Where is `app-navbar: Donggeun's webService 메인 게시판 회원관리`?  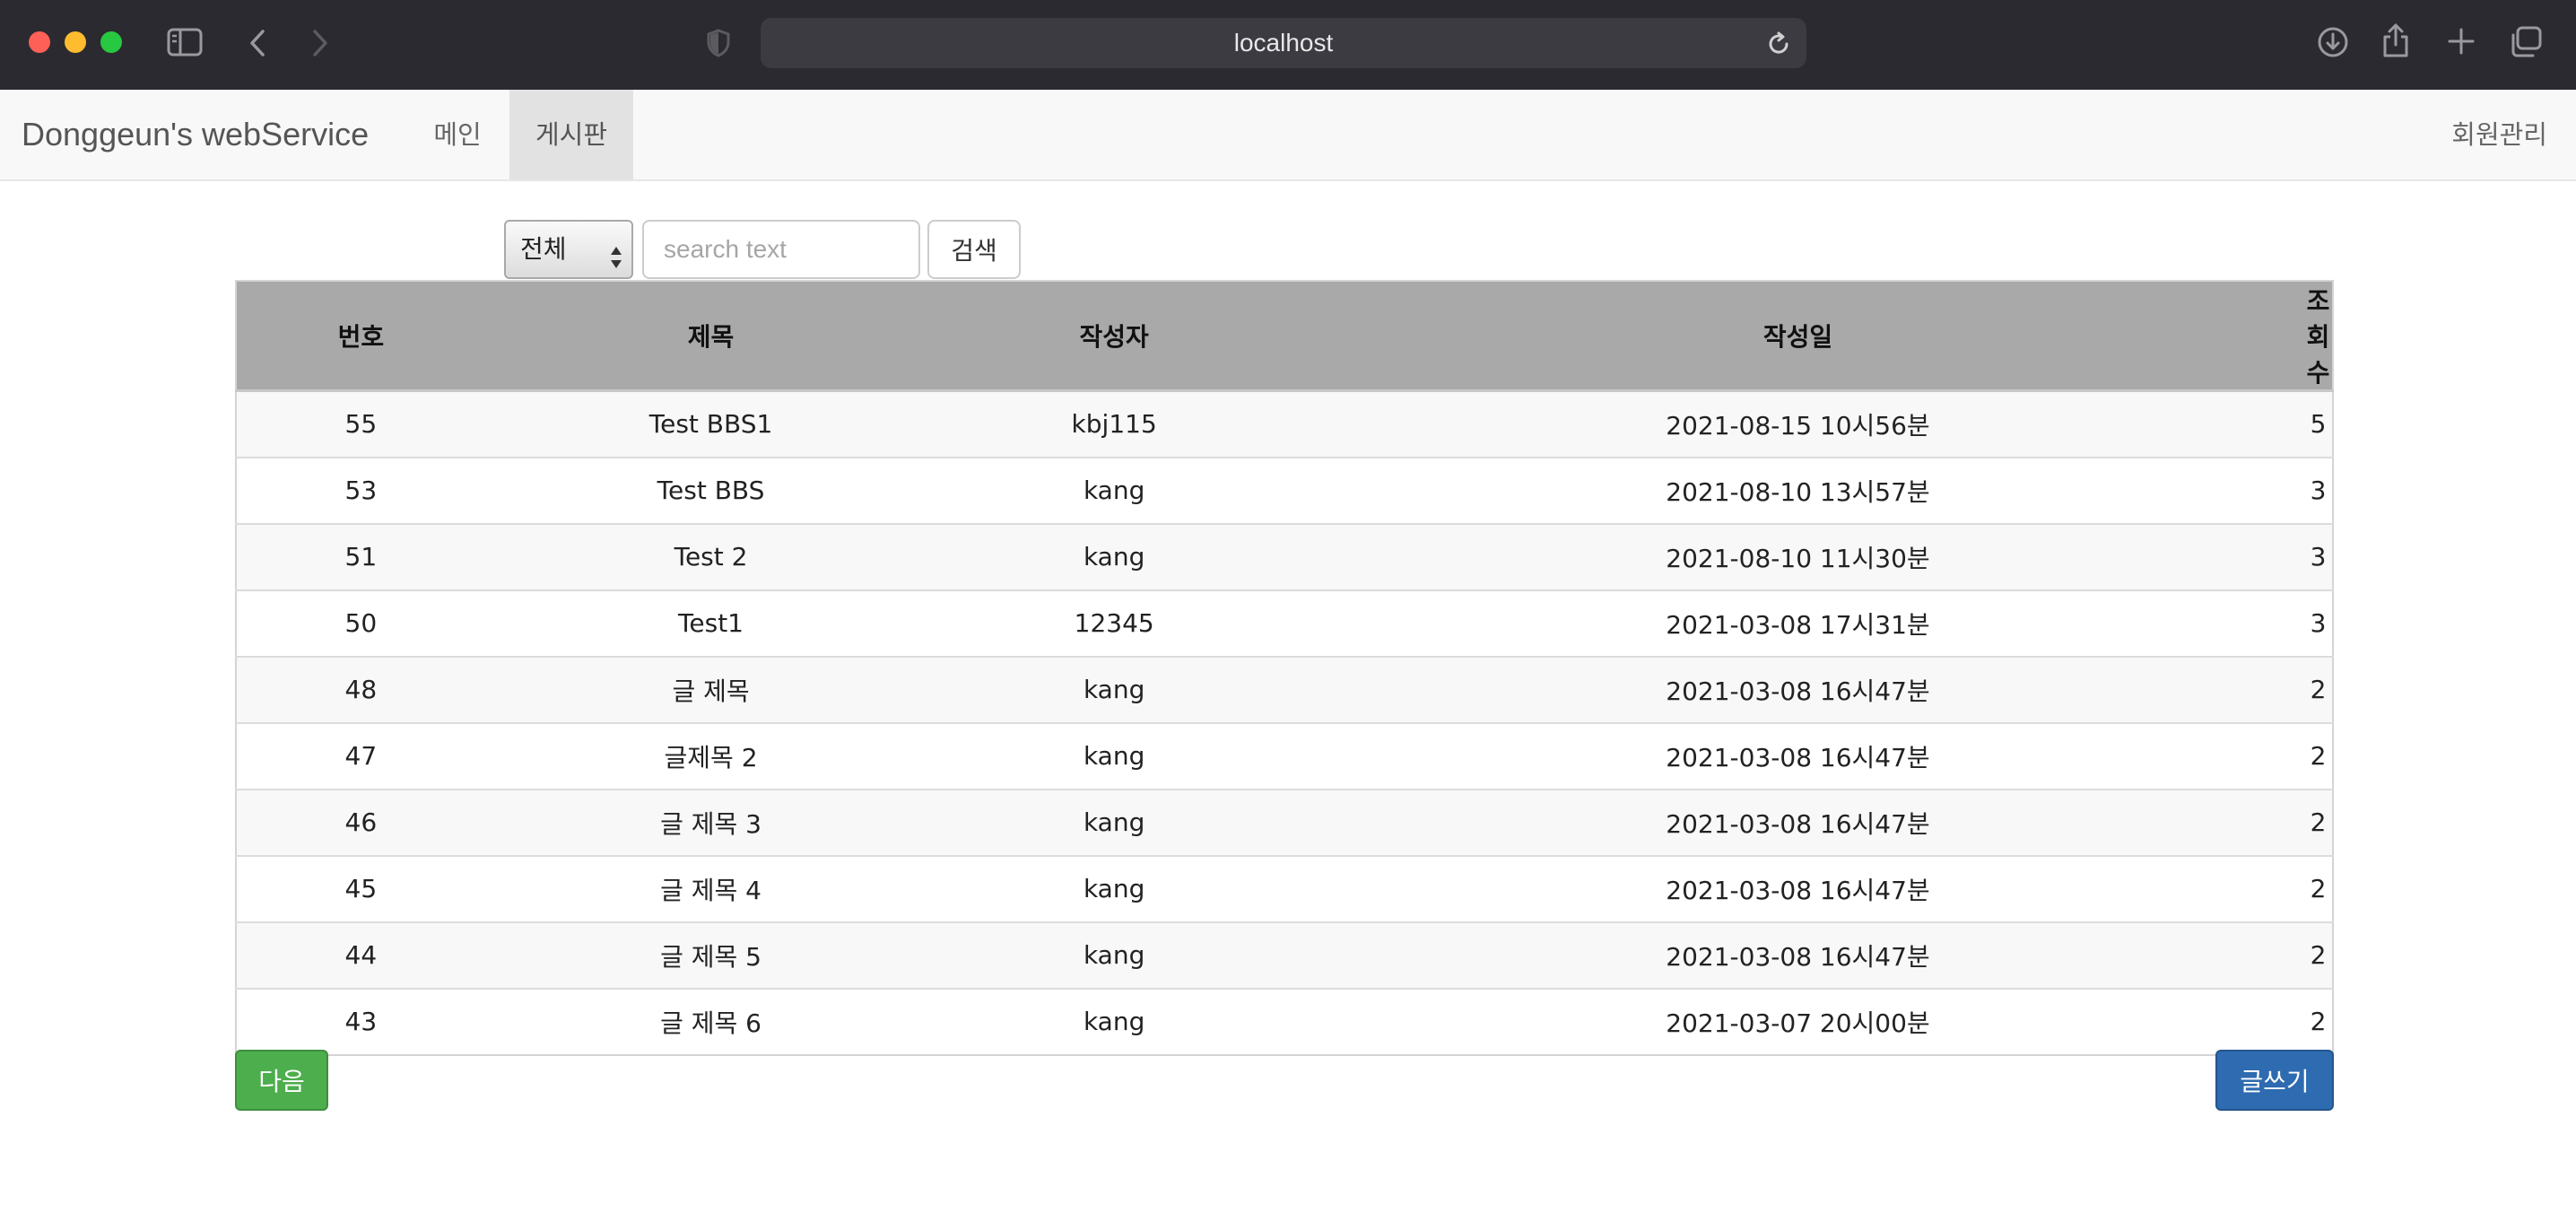 app-navbar: Donggeun's webService 메인 게시판 회원관리 is located at coordinates (1288, 135).